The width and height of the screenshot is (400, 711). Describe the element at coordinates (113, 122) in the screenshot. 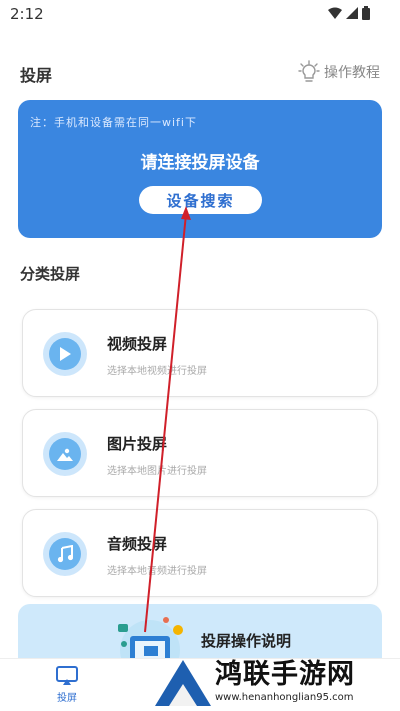

I see `wifi-note: 注：手机和设备需在同一wifi下` at that location.